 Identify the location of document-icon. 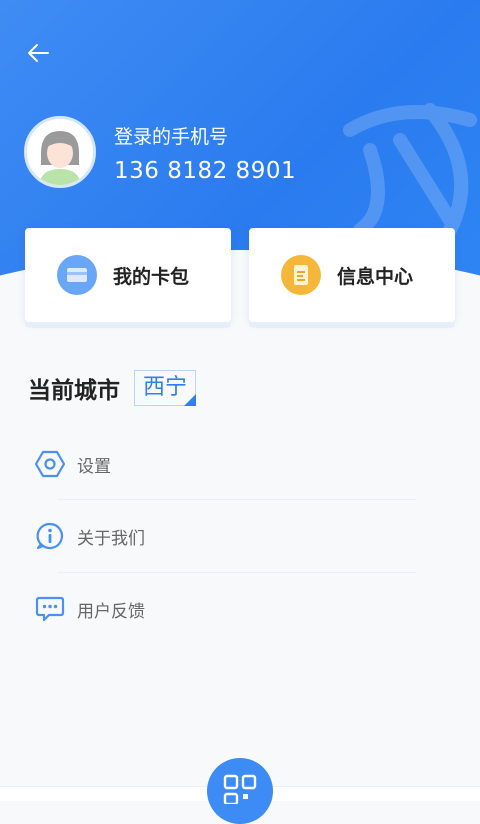
(301, 275).